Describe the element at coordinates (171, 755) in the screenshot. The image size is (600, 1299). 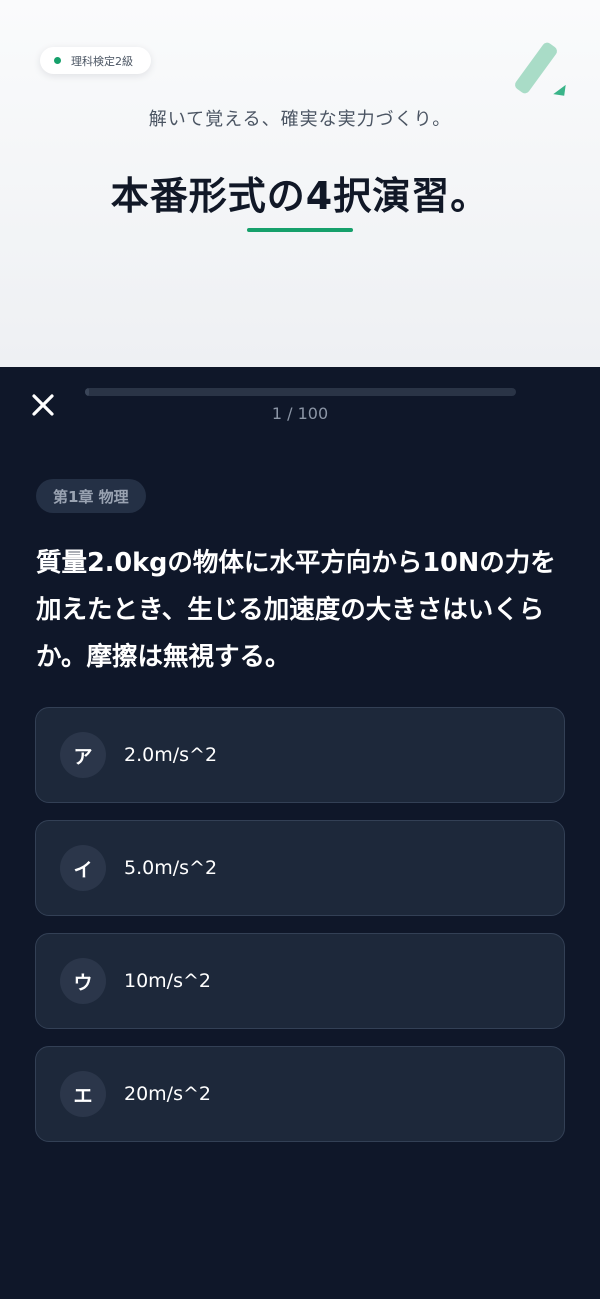
I see `option-text: 2.0m/s^2` at that location.